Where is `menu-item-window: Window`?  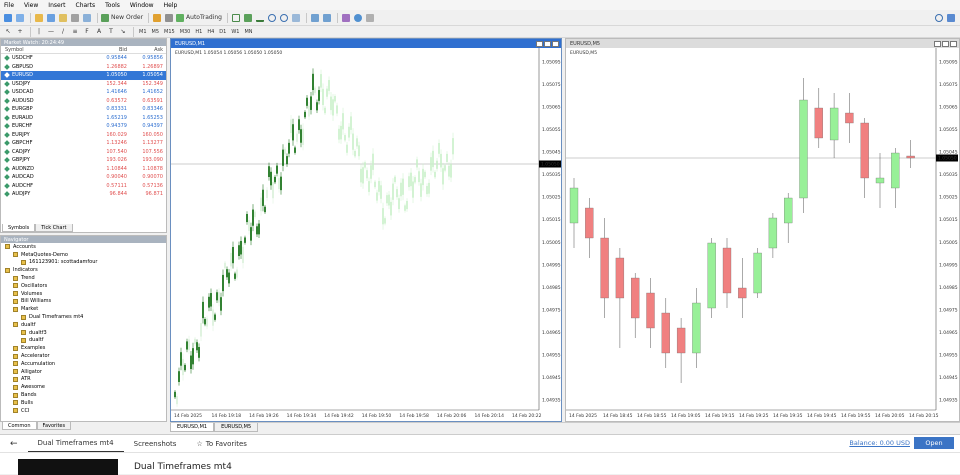 menu-item-window: Window is located at coordinates (142, 5).